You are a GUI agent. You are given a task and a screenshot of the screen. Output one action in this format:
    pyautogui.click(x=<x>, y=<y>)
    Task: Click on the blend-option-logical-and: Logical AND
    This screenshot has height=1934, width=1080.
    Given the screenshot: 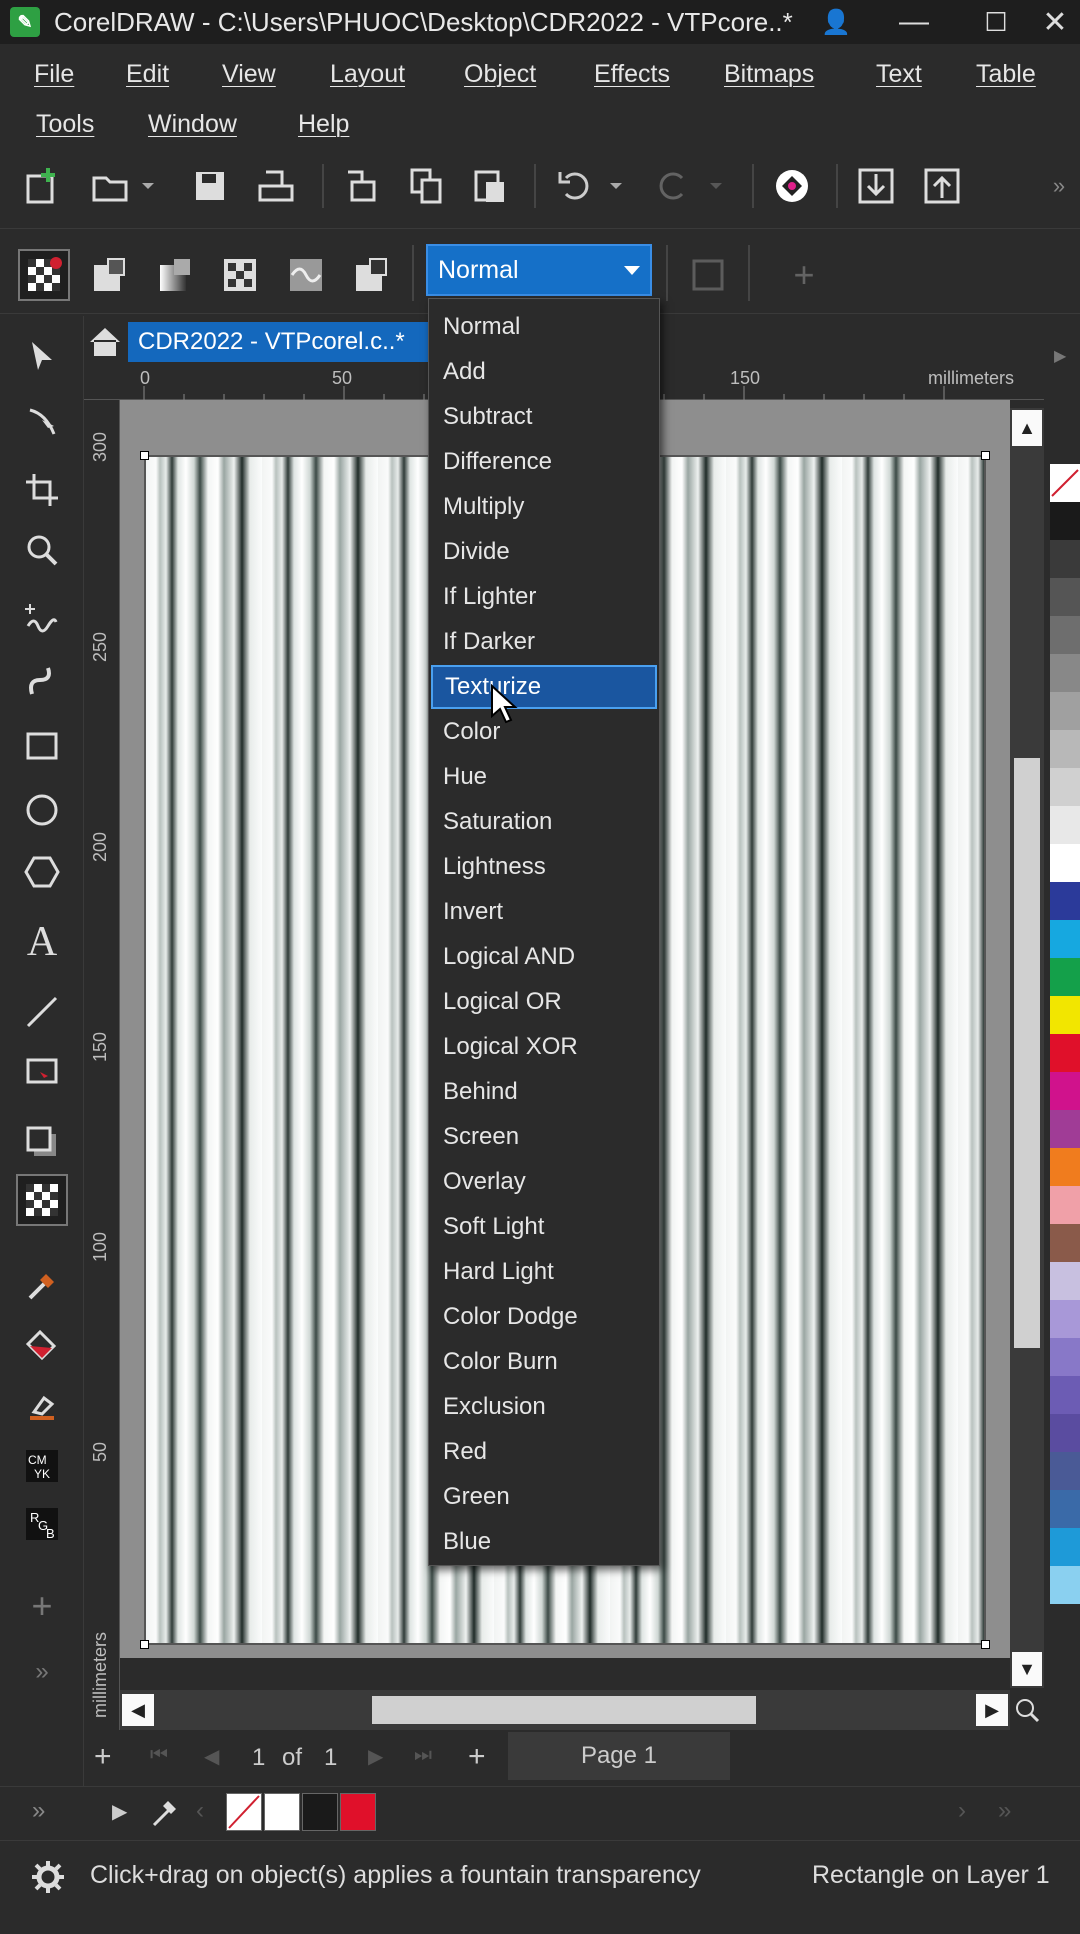 What is the action you would take?
    pyautogui.click(x=544, y=957)
    